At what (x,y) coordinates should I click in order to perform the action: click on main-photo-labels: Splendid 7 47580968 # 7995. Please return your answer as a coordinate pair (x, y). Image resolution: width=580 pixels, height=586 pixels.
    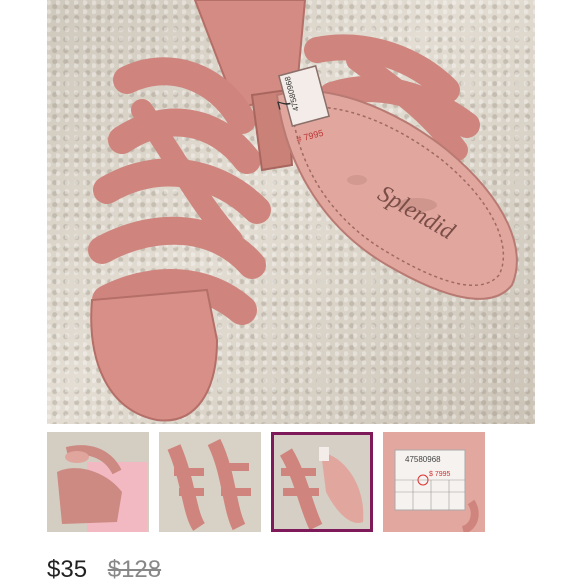
    Looking at the image, I should click on (367, 160).